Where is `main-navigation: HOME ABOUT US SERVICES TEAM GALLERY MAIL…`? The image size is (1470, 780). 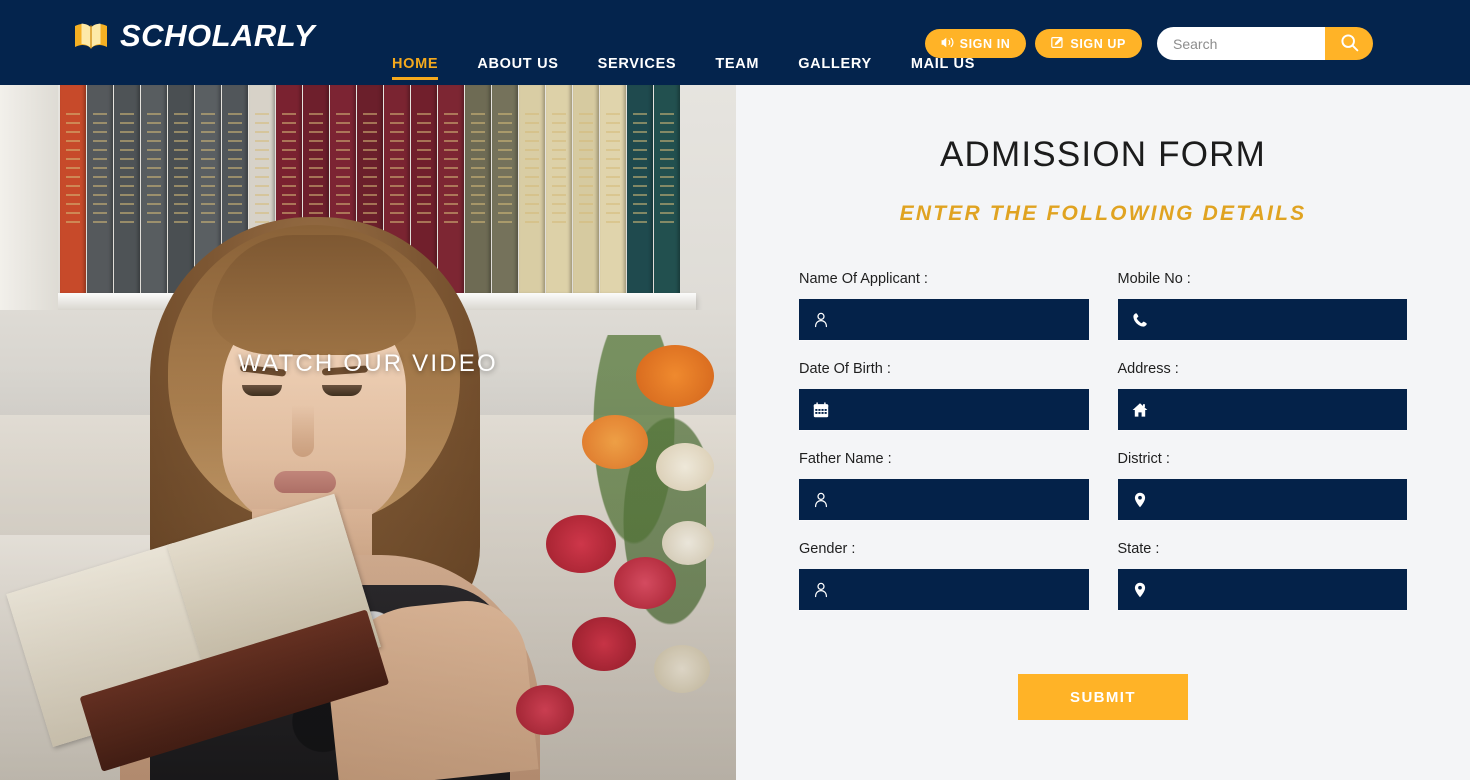
main-navigation: HOME ABOUT US SERVICES TEAM GALLERY MAIL… is located at coordinates (683, 68).